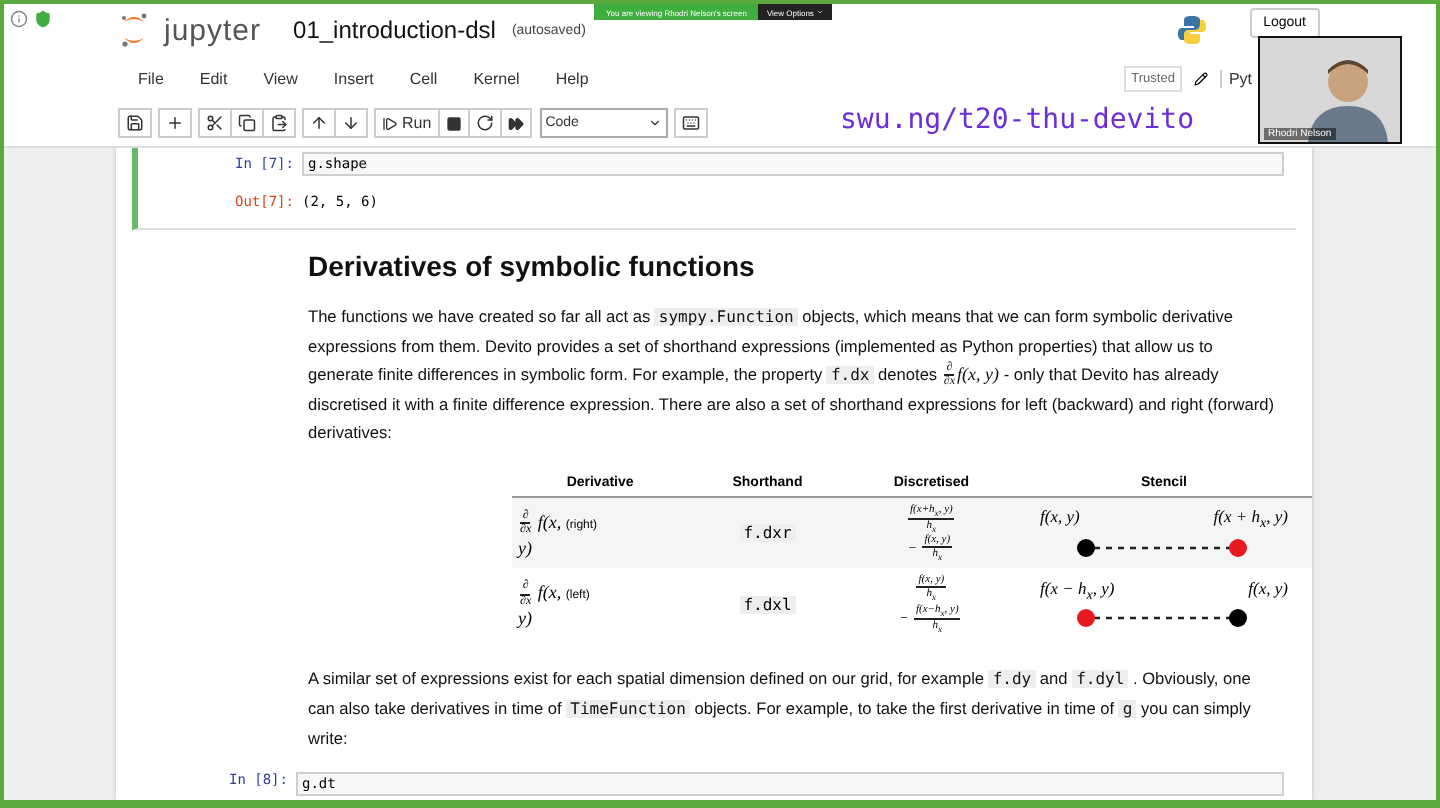 The image size is (1440, 808). I want to click on restart-button, so click(484, 123).